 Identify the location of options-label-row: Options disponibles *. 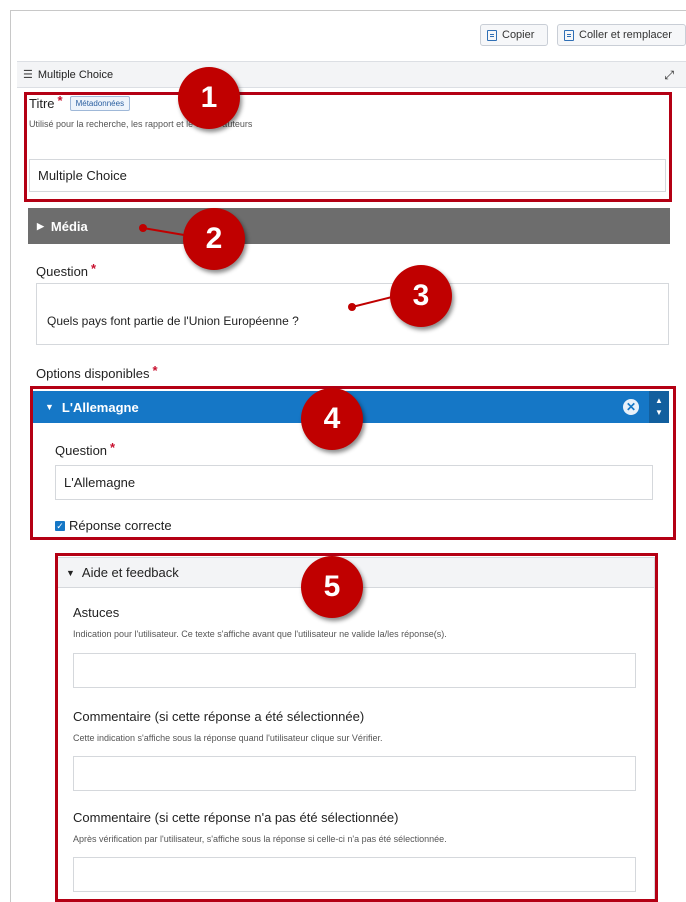
(97, 372).